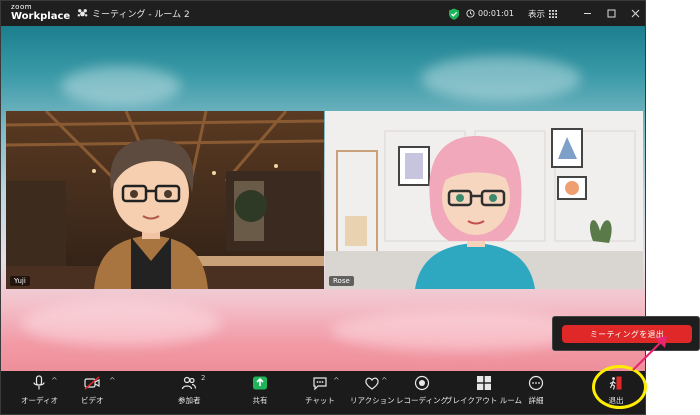 This screenshot has width=700, height=415. Describe the element at coordinates (82, 13) in the screenshot. I see `breakout-room-icon` at that location.